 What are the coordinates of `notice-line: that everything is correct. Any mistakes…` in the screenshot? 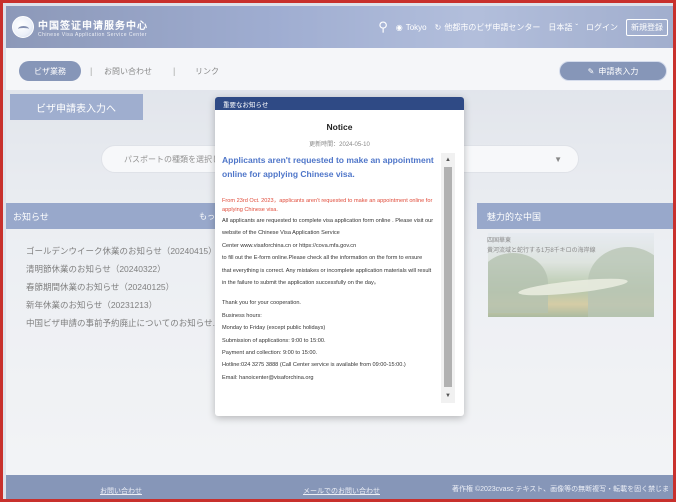 It's located at (327, 270).